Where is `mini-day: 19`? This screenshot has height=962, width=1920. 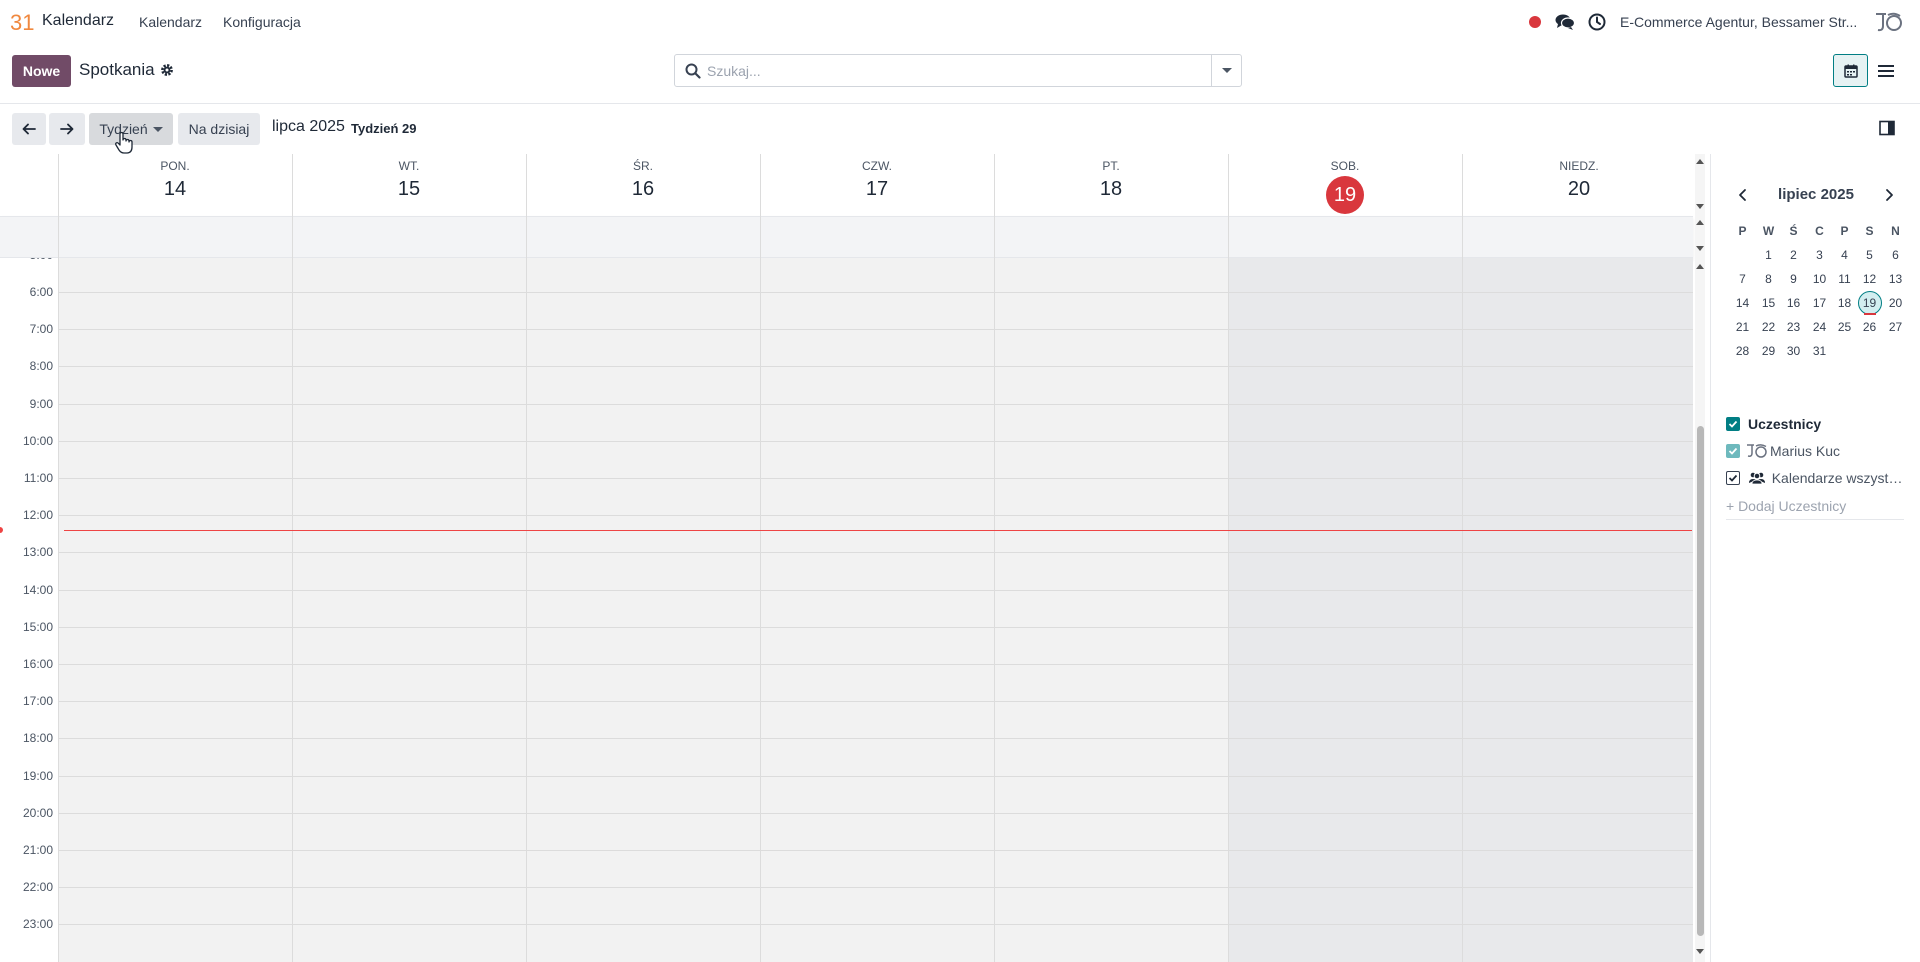
mini-day: 19 is located at coordinates (1869, 303).